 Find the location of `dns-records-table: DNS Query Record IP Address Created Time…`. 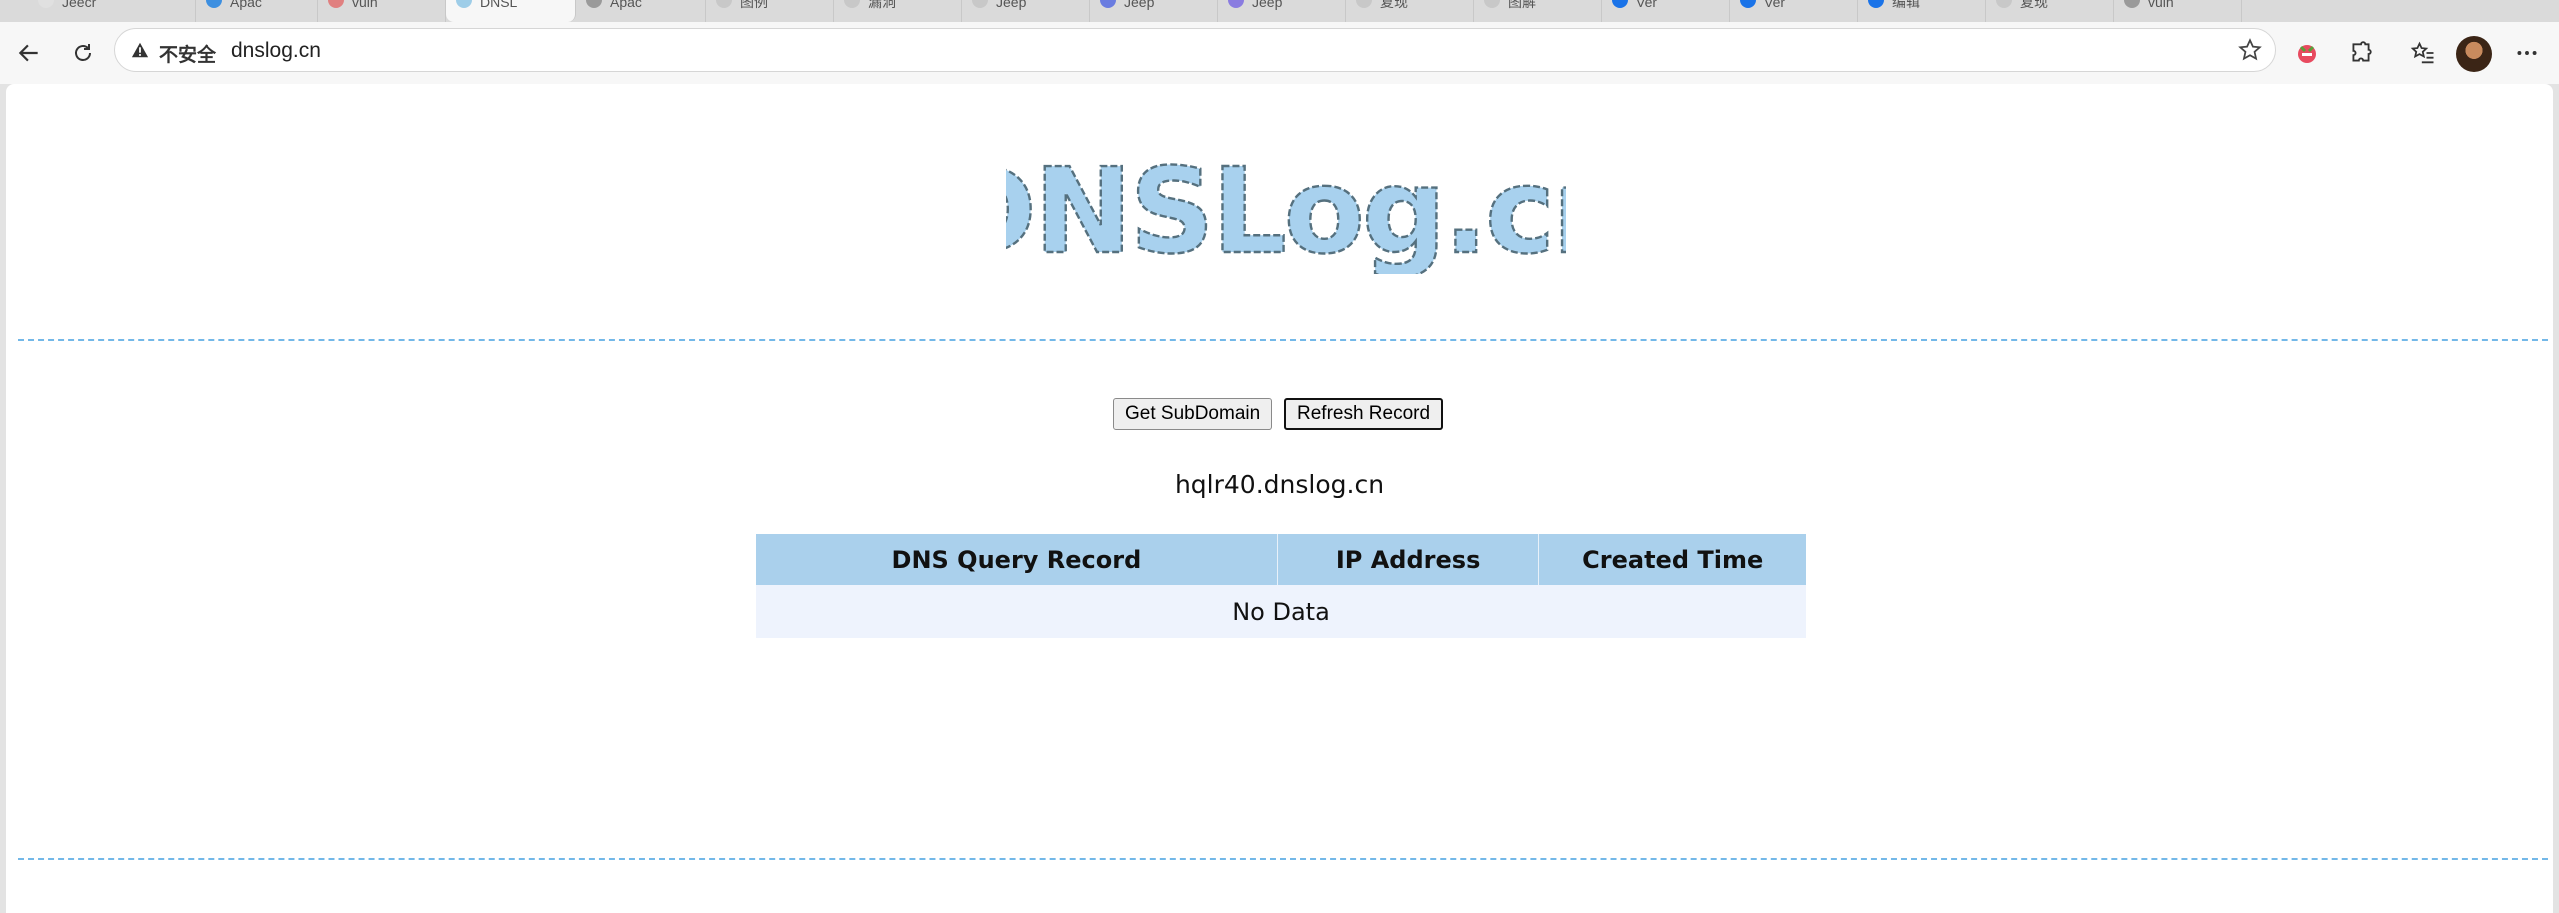

dns-records-table: DNS Query Record IP Address Created Time… is located at coordinates (1281, 586).